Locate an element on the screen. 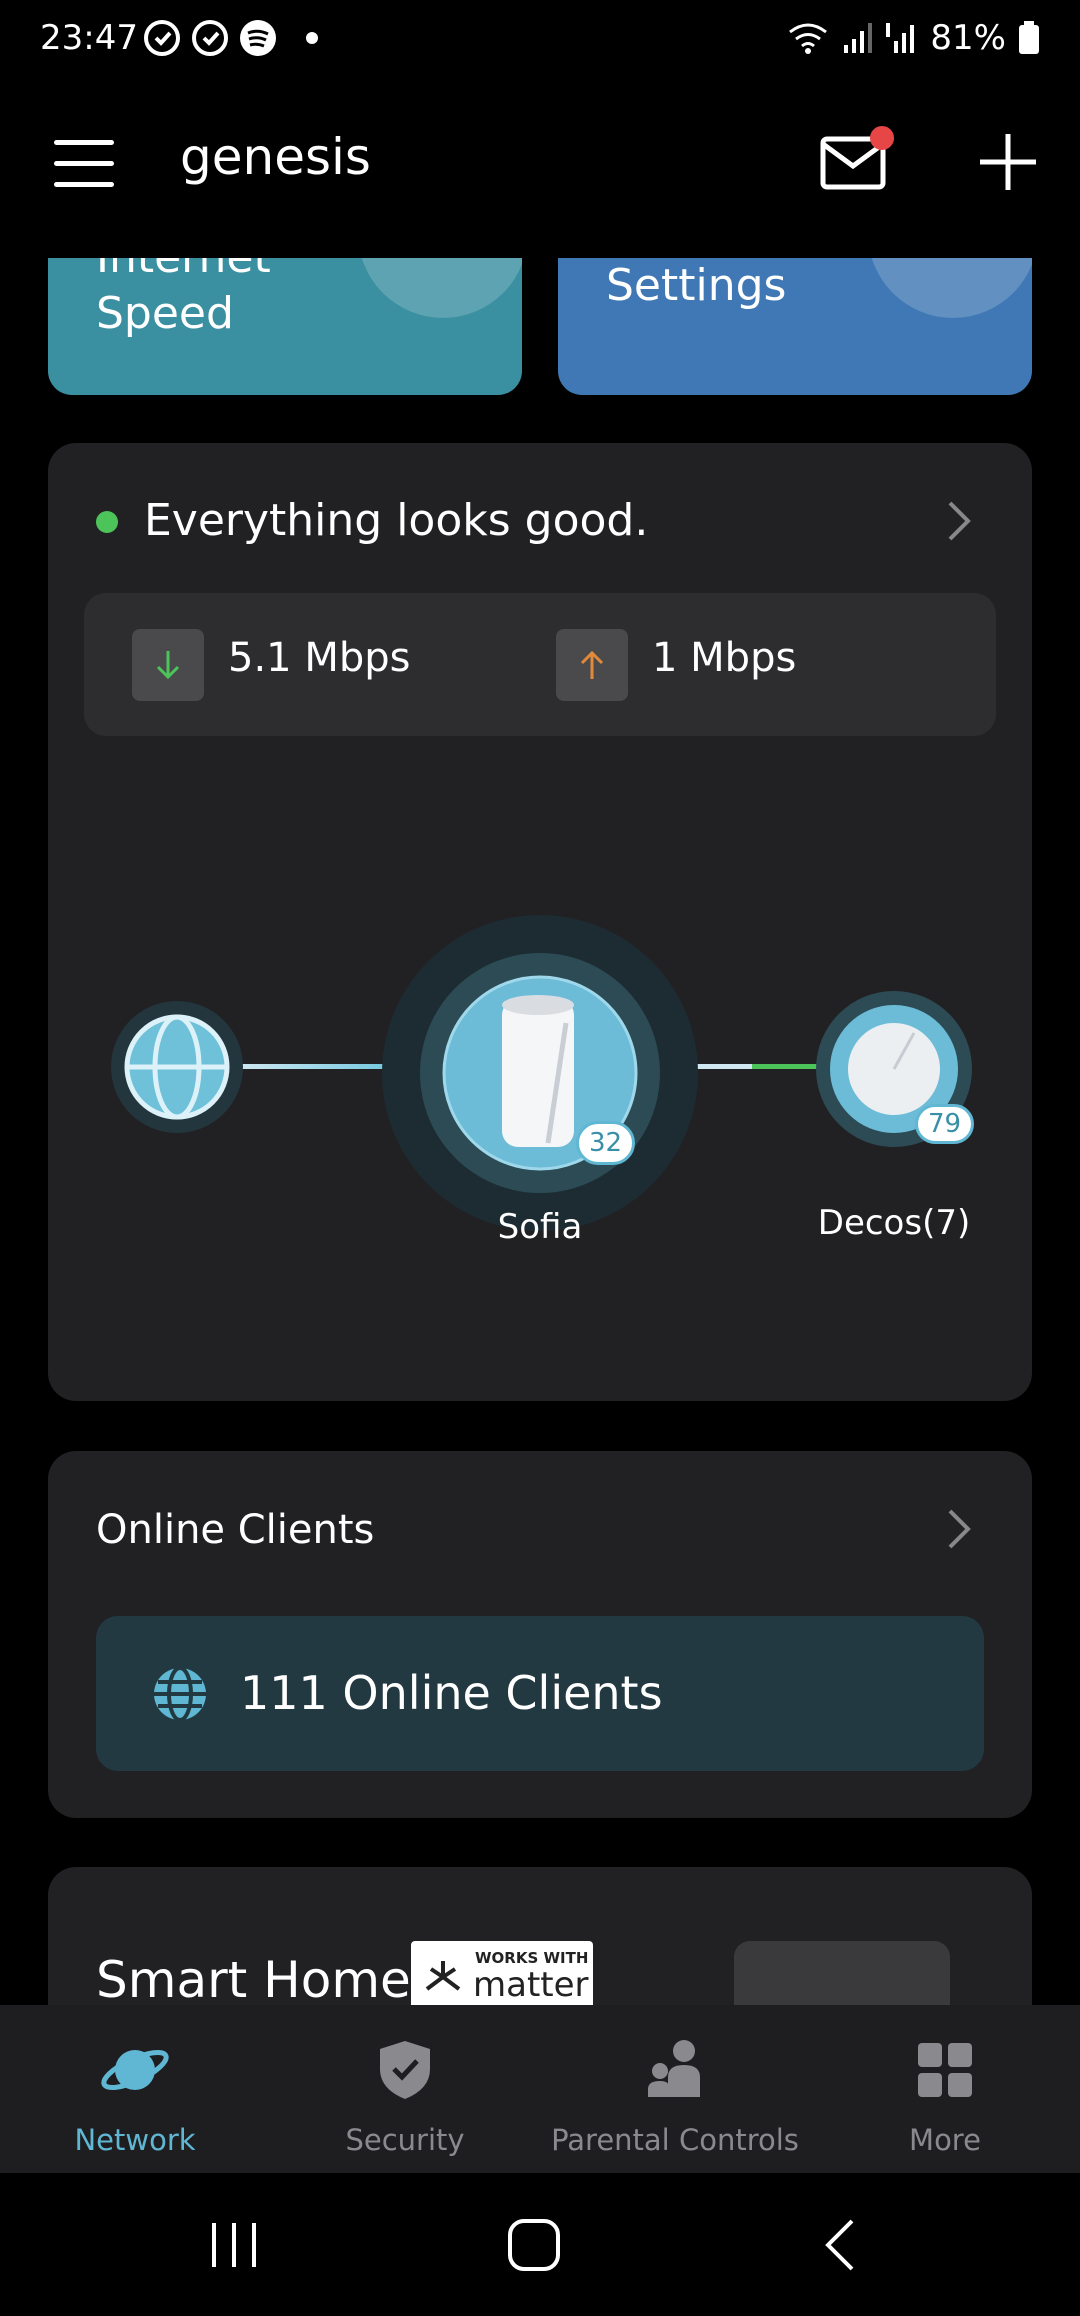  upload-arrow-icon is located at coordinates (592, 664).